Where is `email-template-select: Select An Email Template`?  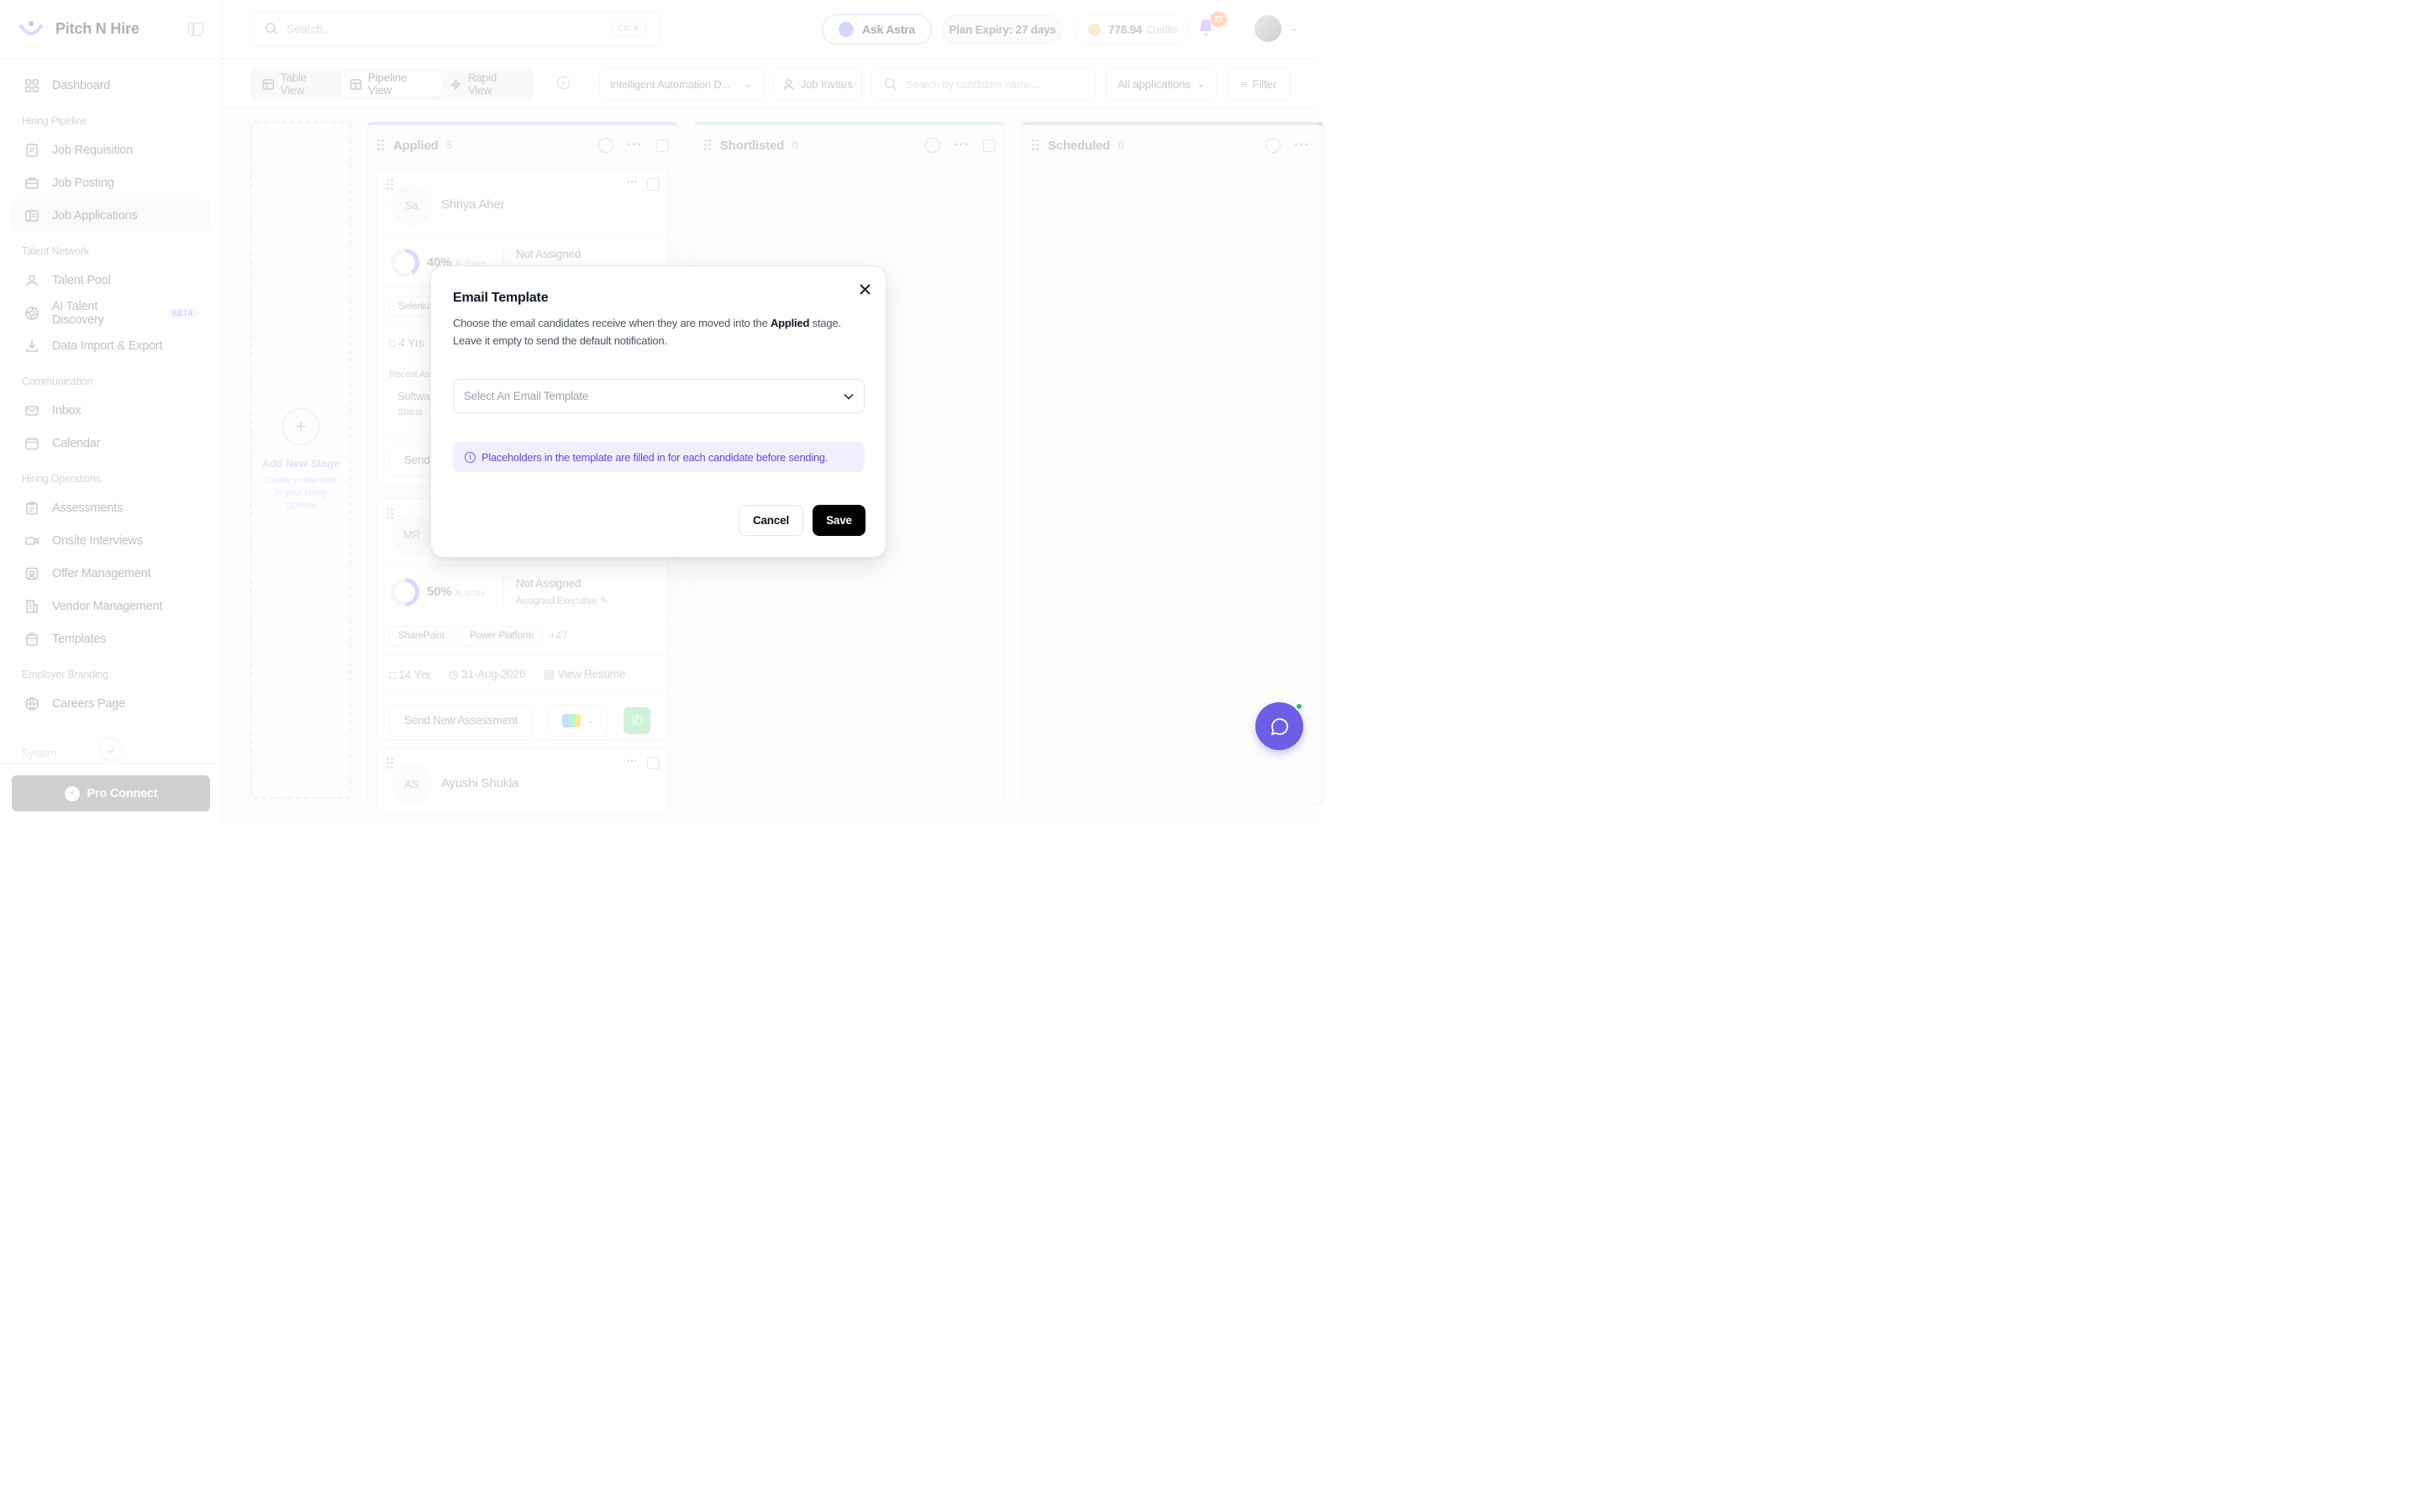 email-template-select: Select An Email Template is located at coordinates (659, 396).